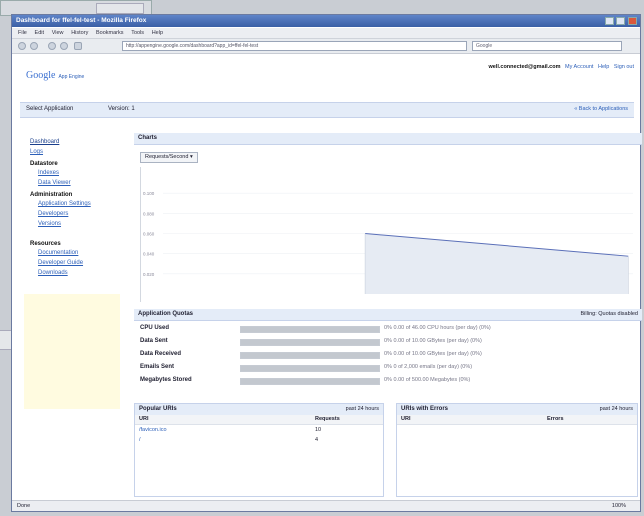  What do you see at coordinates (49, 109) in the screenshot?
I see `application-selector: Select Application` at bounding box center [49, 109].